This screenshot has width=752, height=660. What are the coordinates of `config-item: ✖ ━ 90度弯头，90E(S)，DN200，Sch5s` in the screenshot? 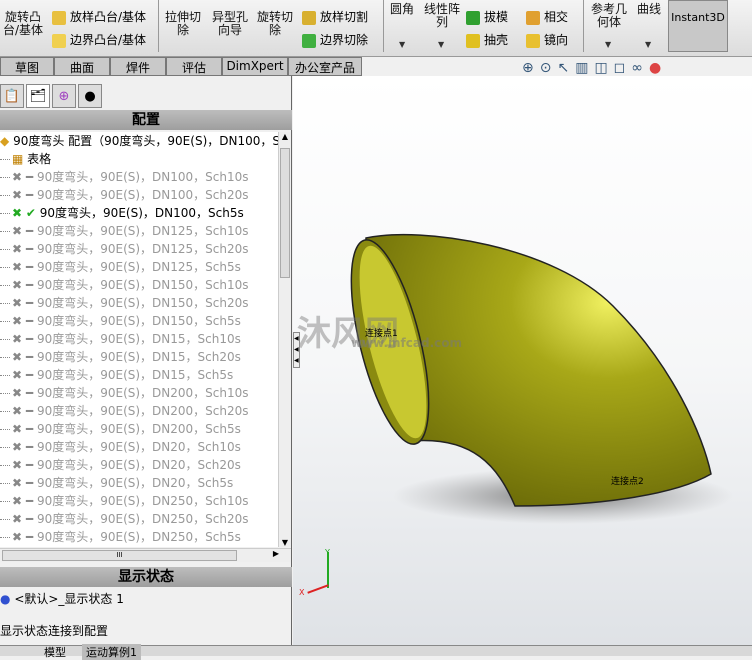 It's located at (139, 429).